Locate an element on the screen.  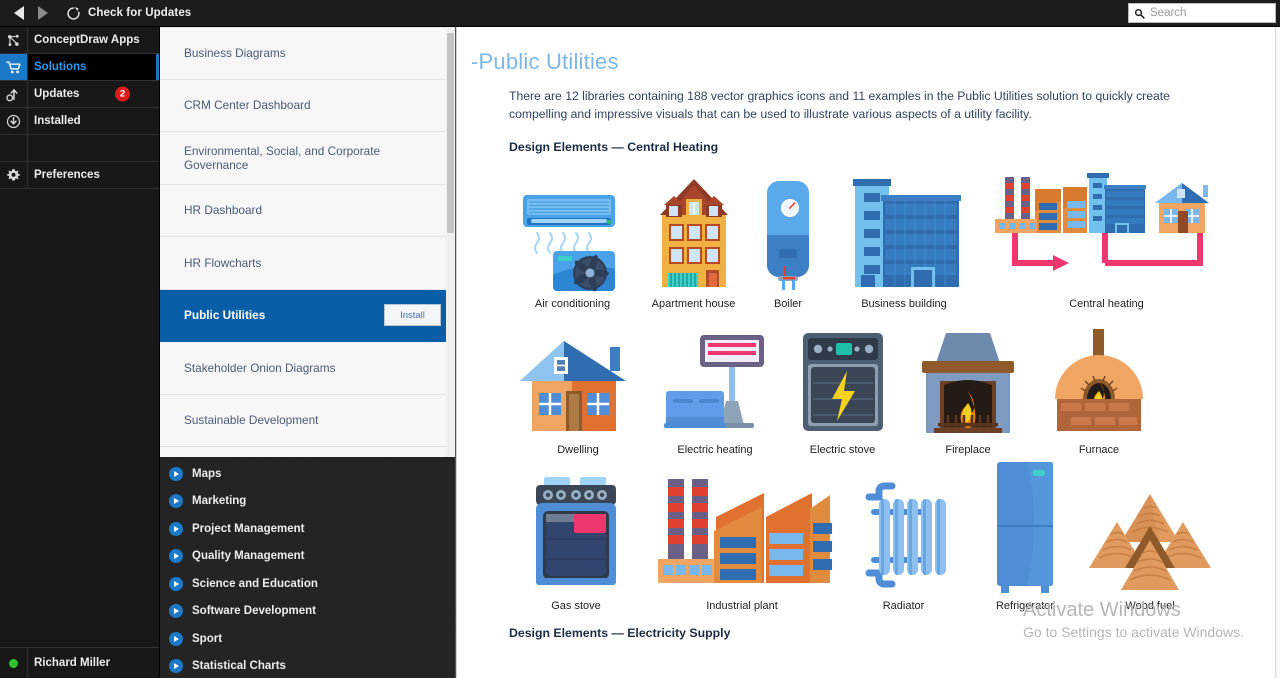
solutions-list-scrollbar is located at coordinates (450, 242).